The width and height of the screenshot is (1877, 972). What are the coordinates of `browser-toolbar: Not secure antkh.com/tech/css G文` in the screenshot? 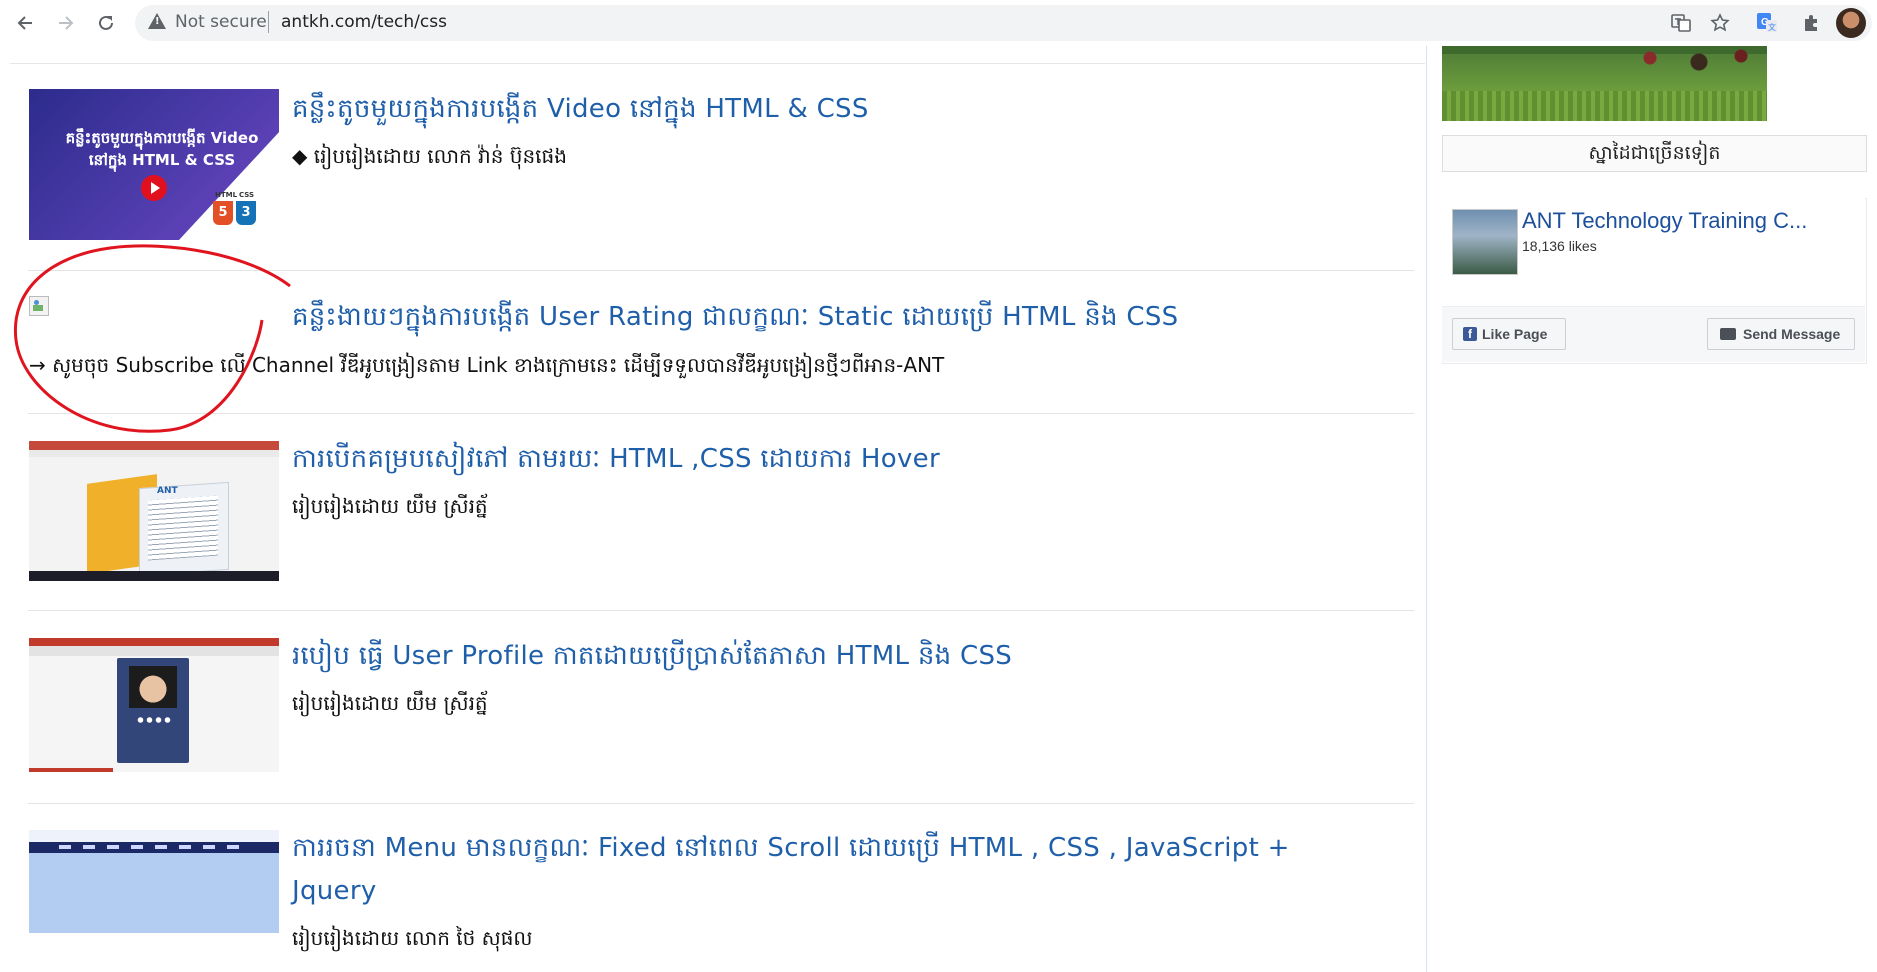 It's located at (938, 23).